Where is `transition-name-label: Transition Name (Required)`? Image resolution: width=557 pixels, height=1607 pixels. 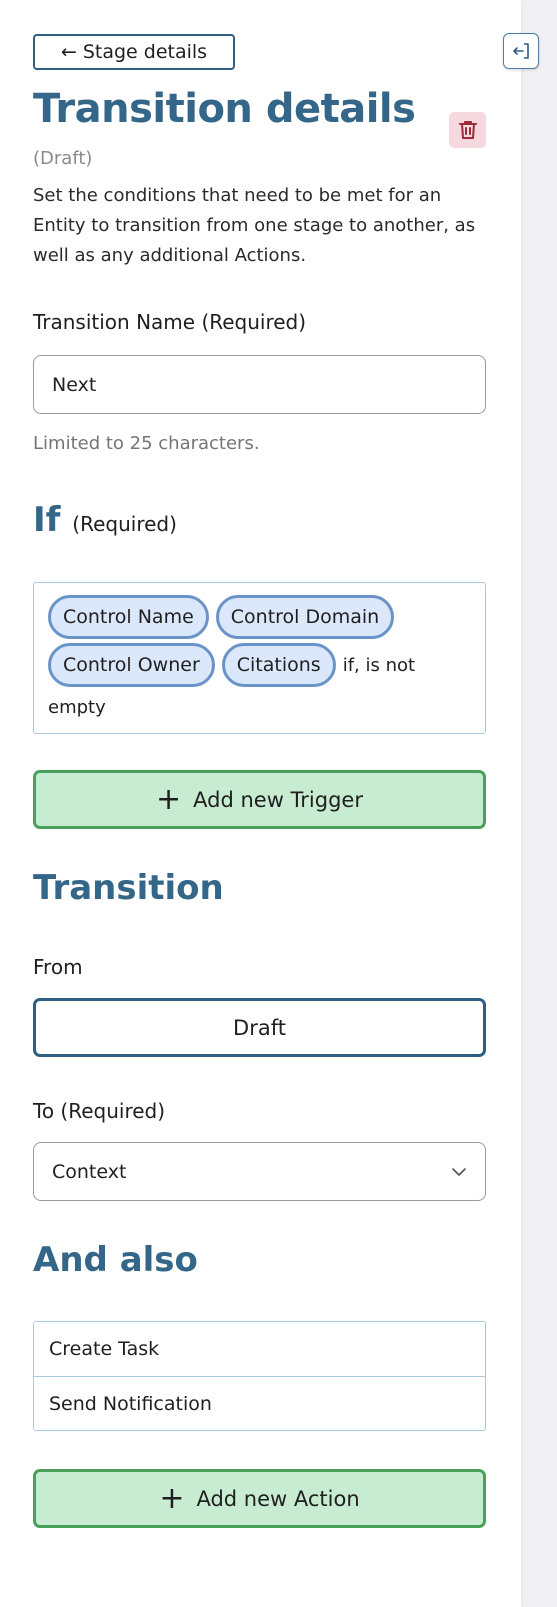
transition-name-label: Transition Name (Required) is located at coordinates (170, 322).